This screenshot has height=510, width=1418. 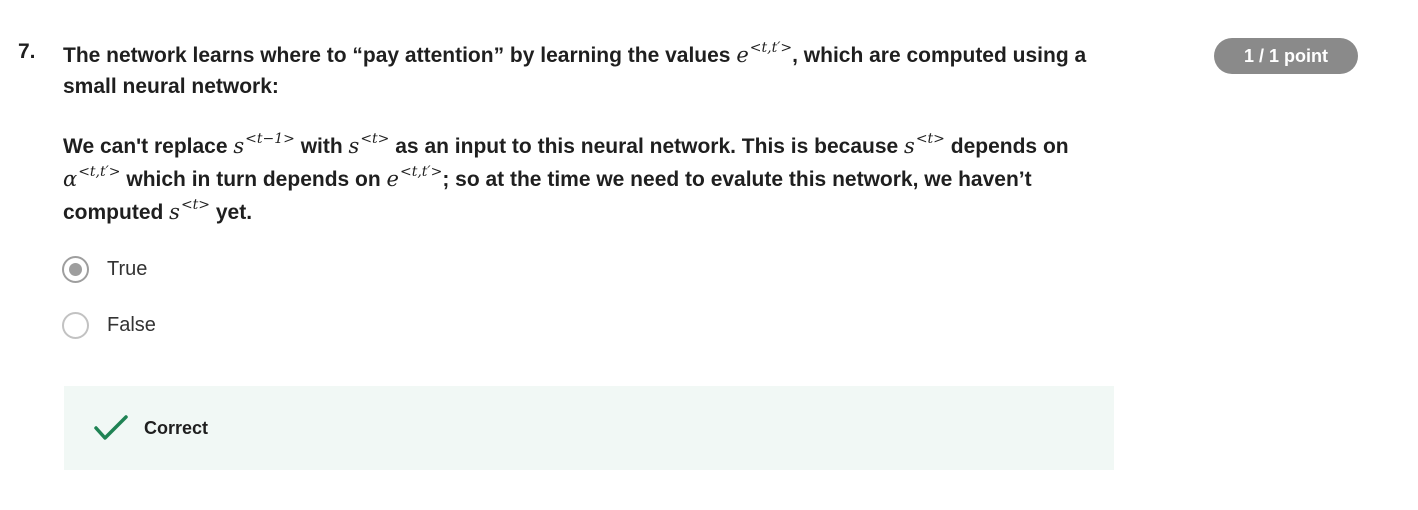 I want to click on math-alpha: α<t,t′>, so click(x=92, y=177).